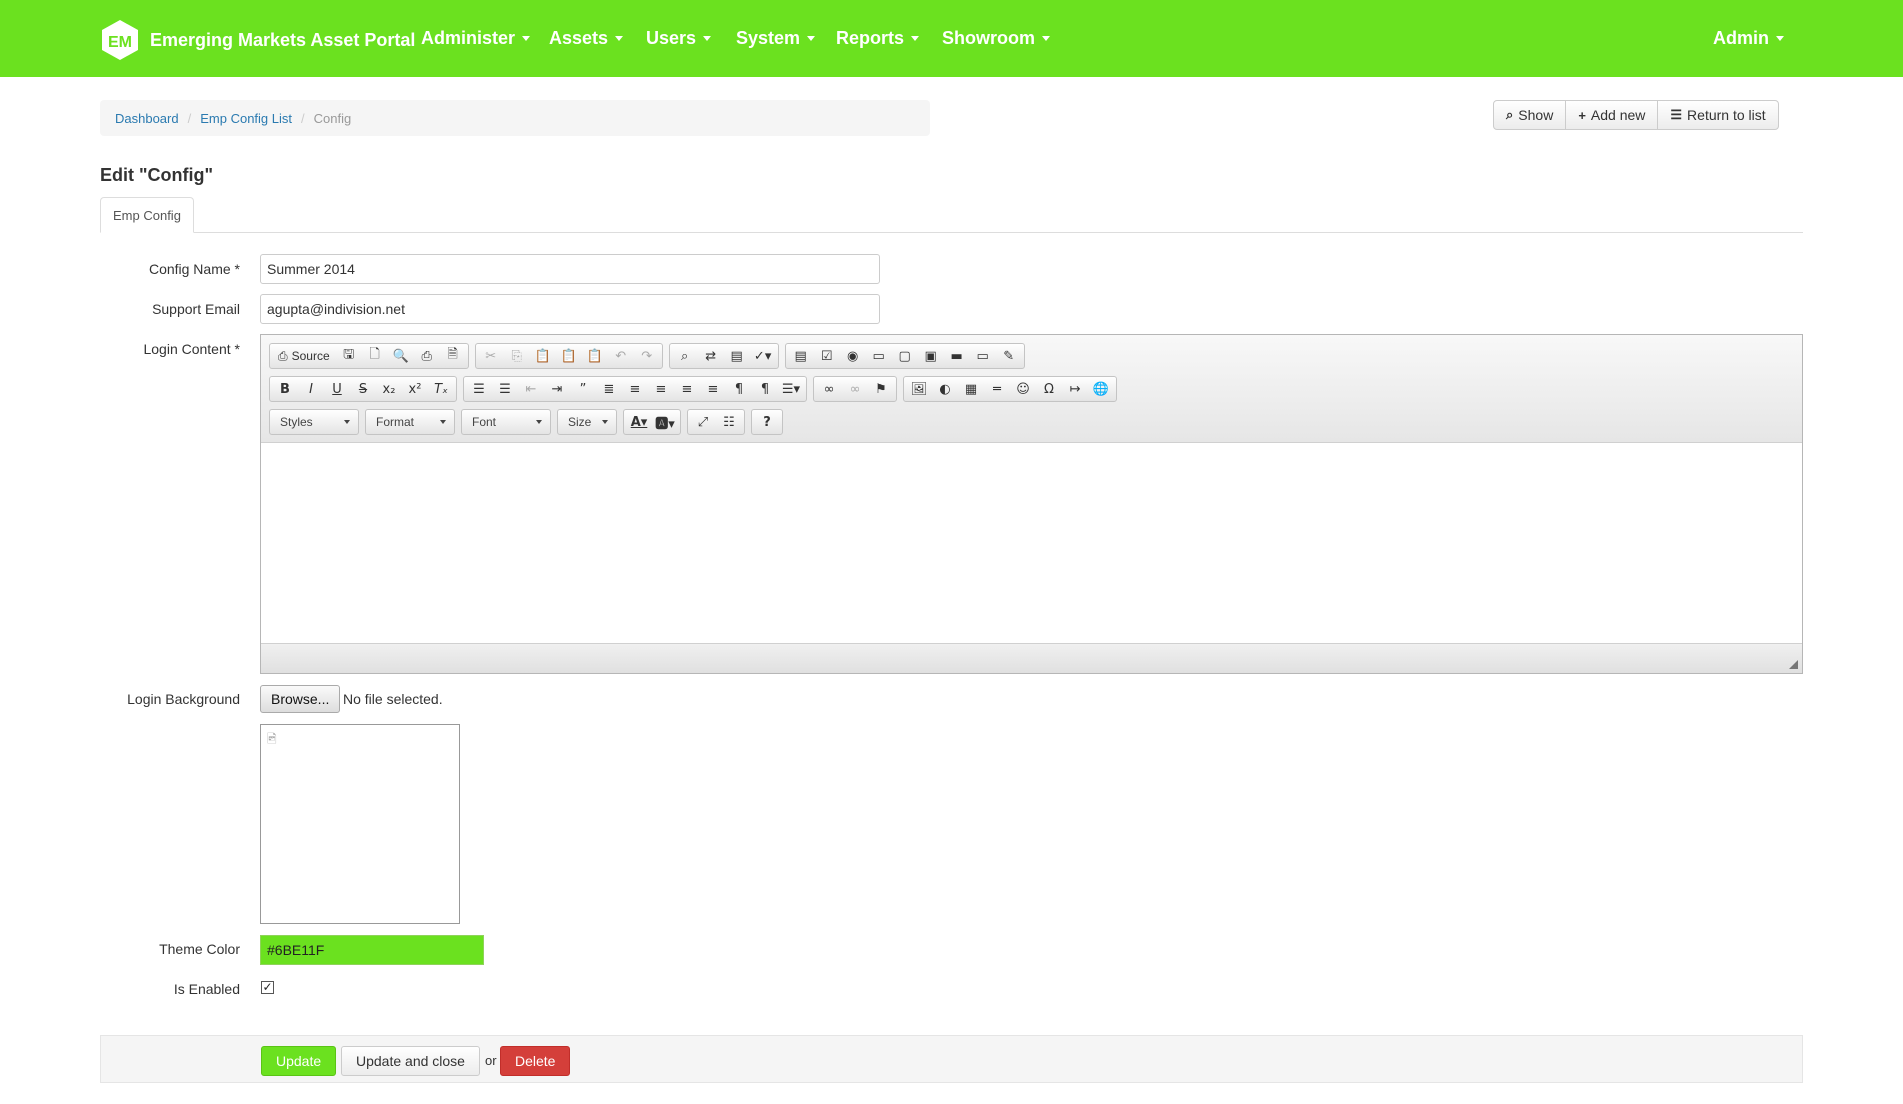  Describe the element at coordinates (776, 38) in the screenshot. I see `nav-system: System` at that location.